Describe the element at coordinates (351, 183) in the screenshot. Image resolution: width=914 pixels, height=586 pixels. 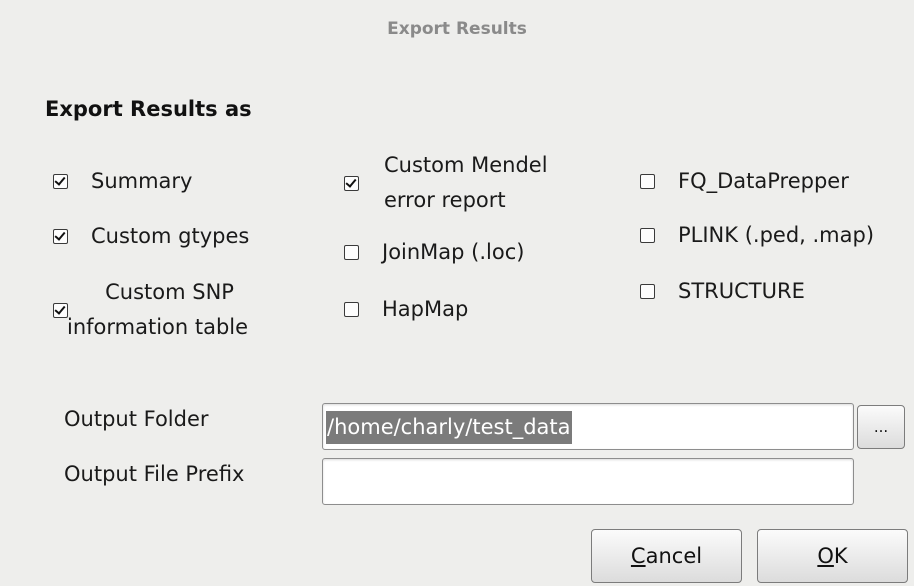
I see `custom-mendel-checkbox` at that location.